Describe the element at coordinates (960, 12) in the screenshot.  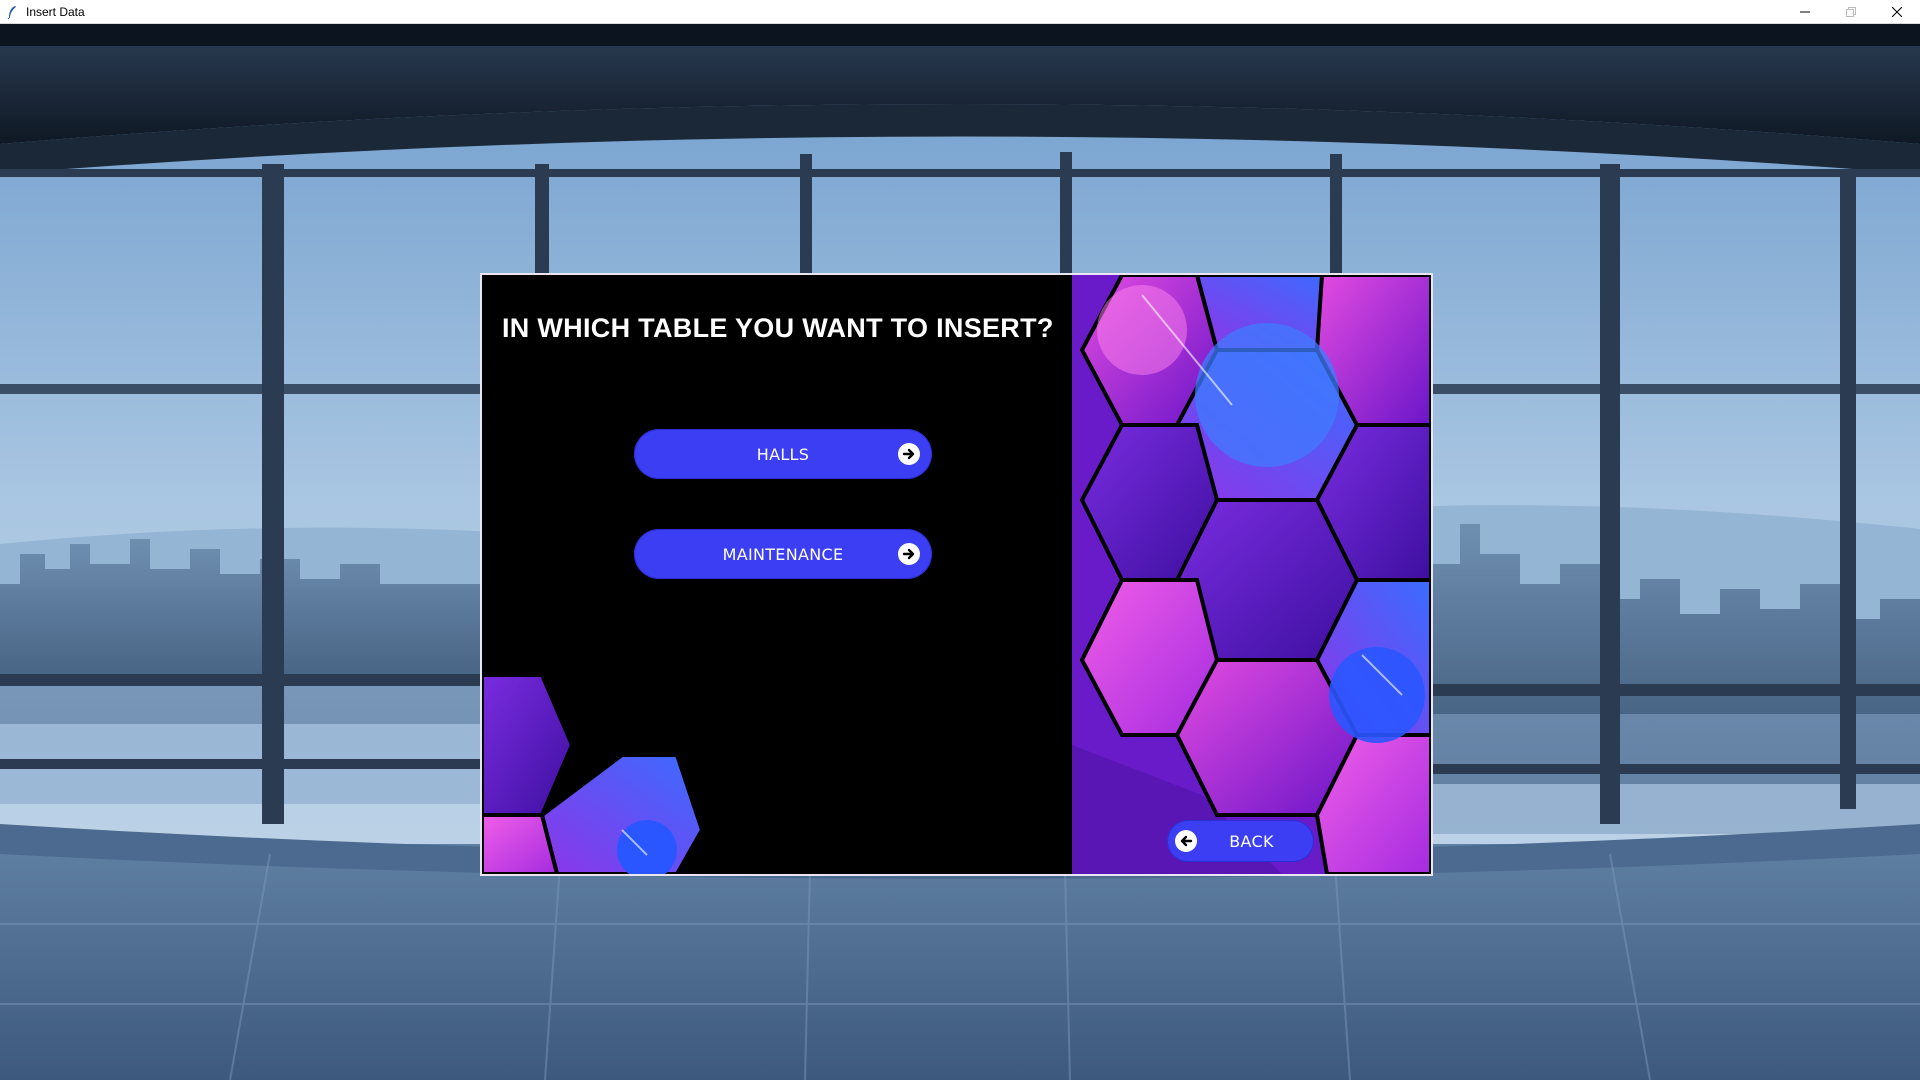
I see `window-title-bar: Insert Data` at that location.